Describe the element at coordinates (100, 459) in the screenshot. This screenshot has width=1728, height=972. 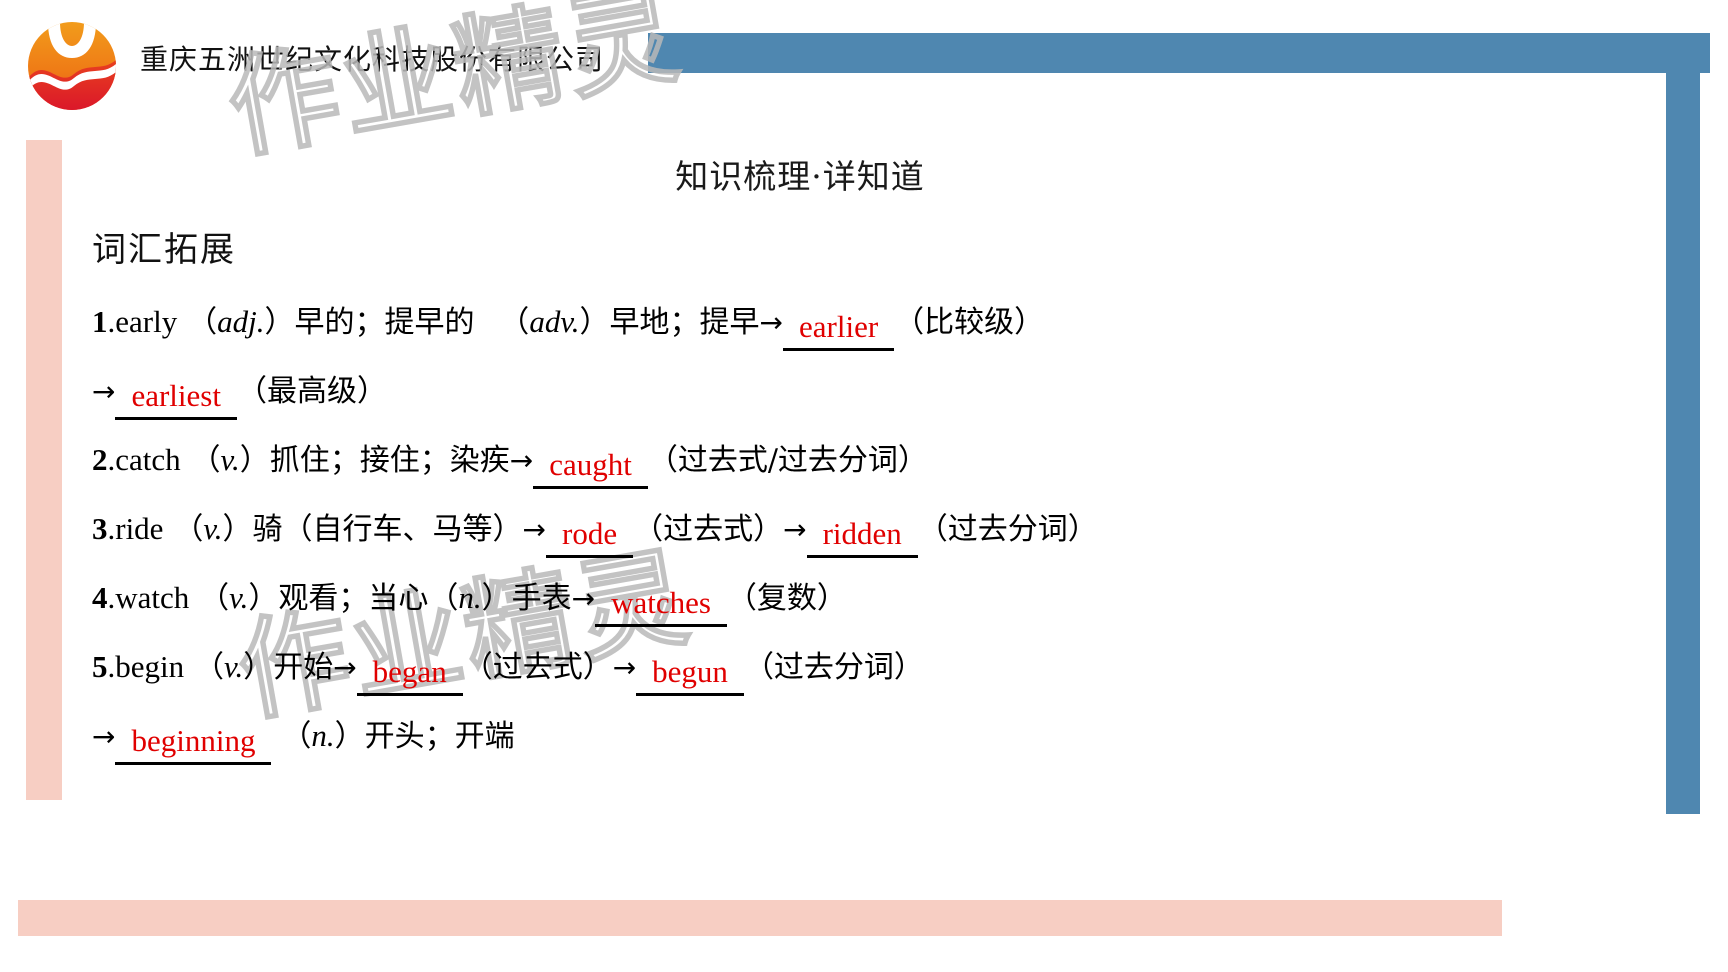
I see `item-number: 2` at that location.